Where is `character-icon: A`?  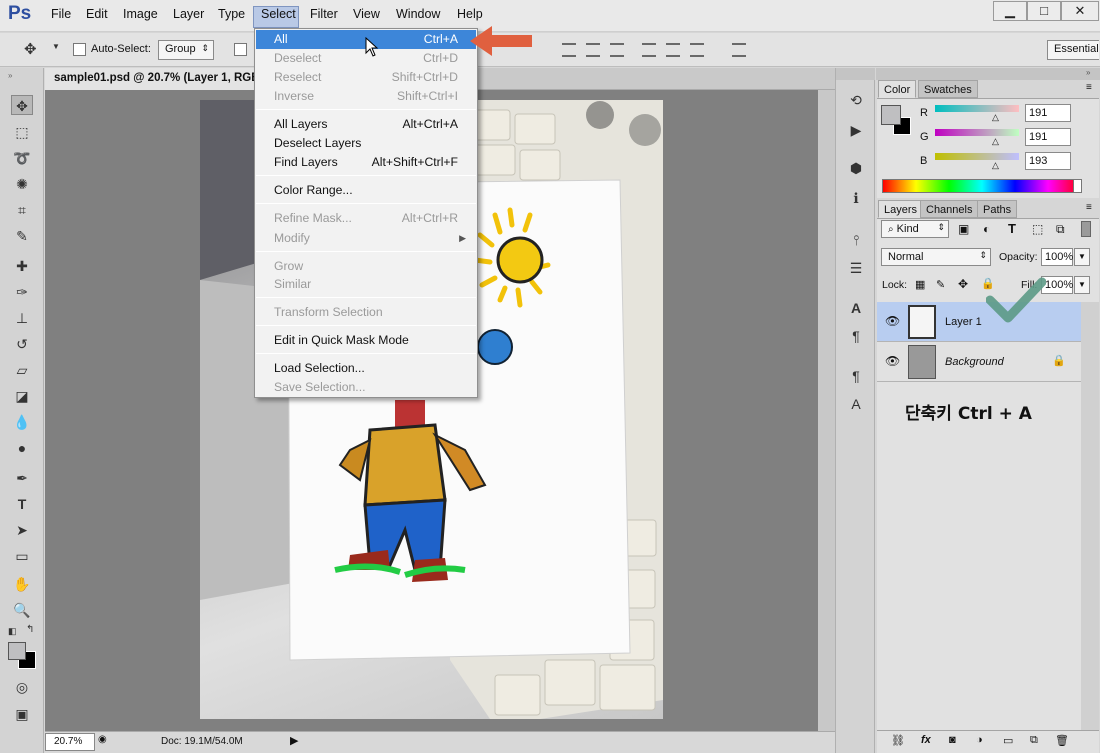
character-icon: A is located at coordinates (856, 308).